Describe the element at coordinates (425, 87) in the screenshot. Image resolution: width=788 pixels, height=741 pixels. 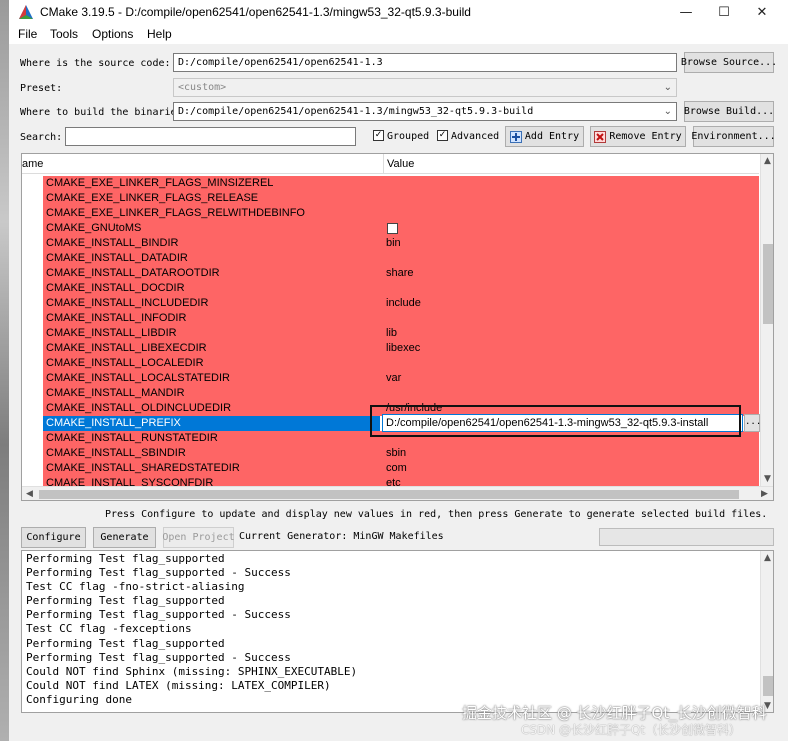
I see `preset-select: <custom> ⌄` at that location.